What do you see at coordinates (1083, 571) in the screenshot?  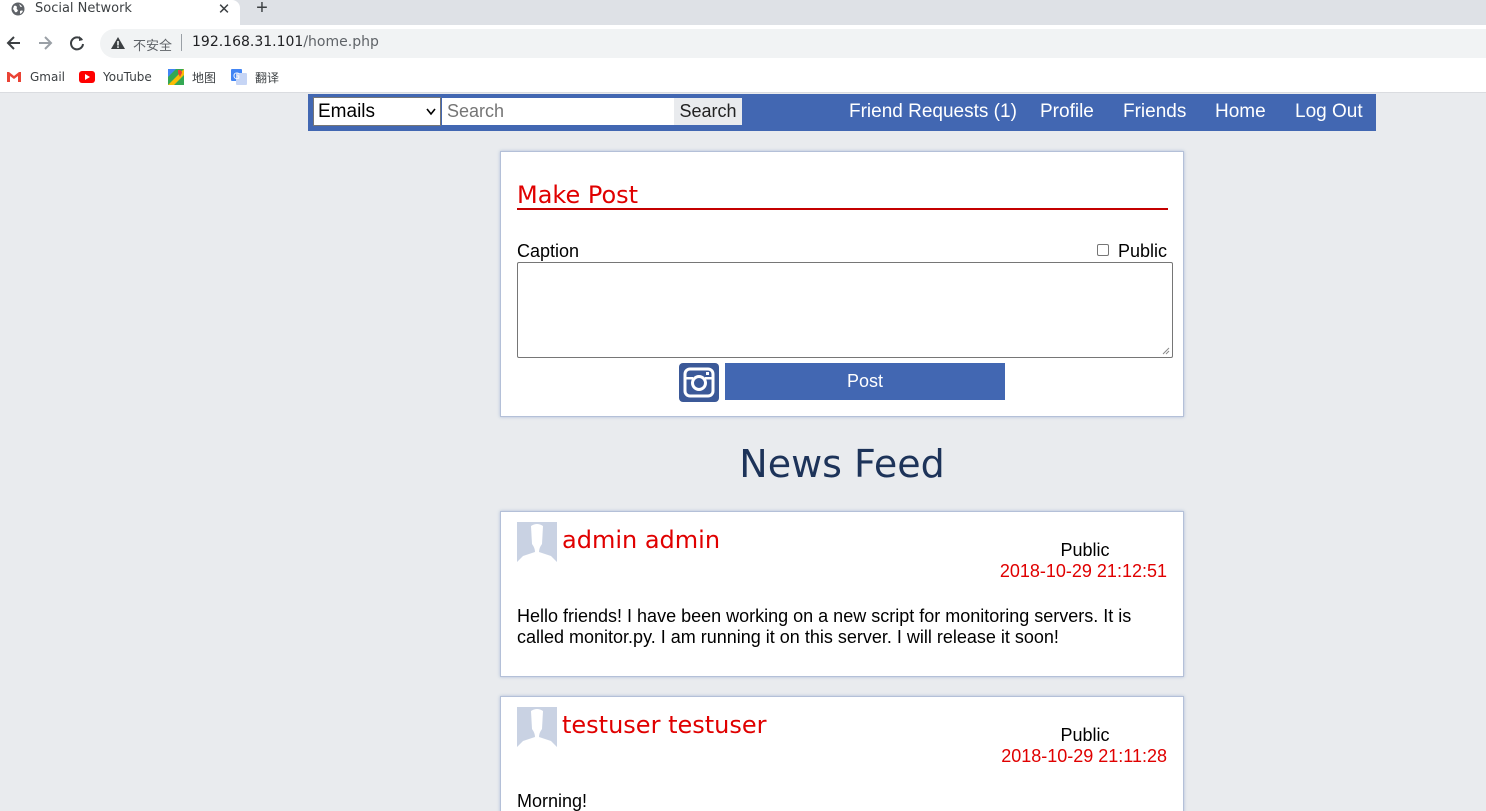 I see `post-timestamp: 2018-10-29 21:12:51` at bounding box center [1083, 571].